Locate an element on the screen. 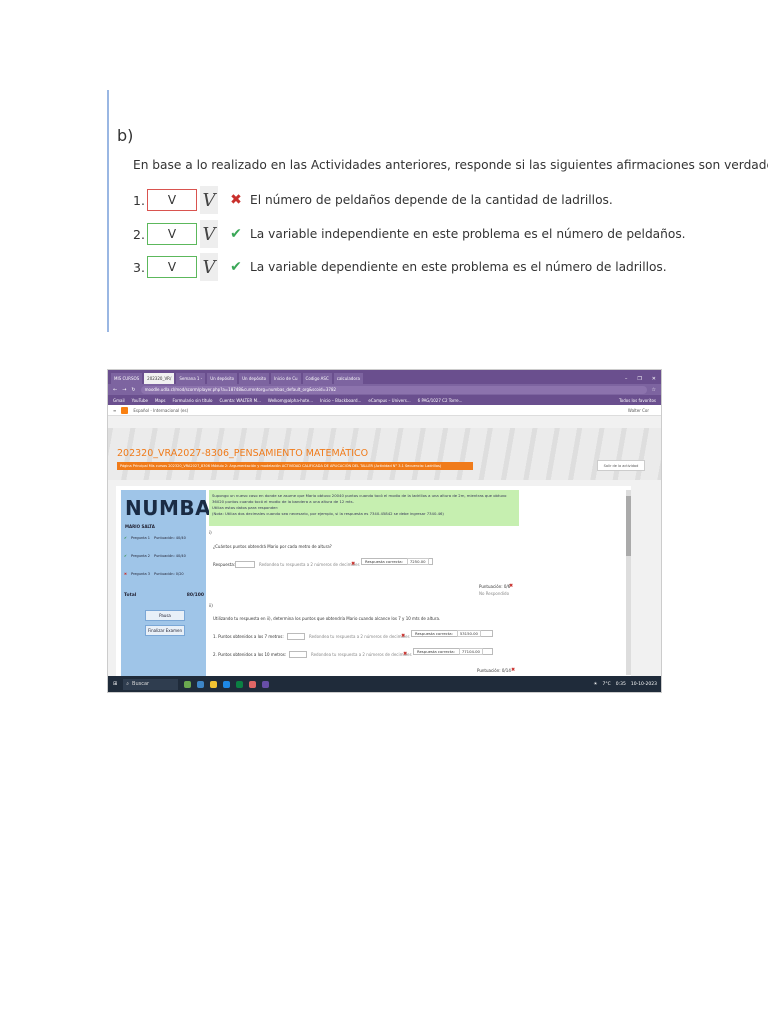 The image size is (768, 1024). scrollbar-thumb is located at coordinates (628, 526).